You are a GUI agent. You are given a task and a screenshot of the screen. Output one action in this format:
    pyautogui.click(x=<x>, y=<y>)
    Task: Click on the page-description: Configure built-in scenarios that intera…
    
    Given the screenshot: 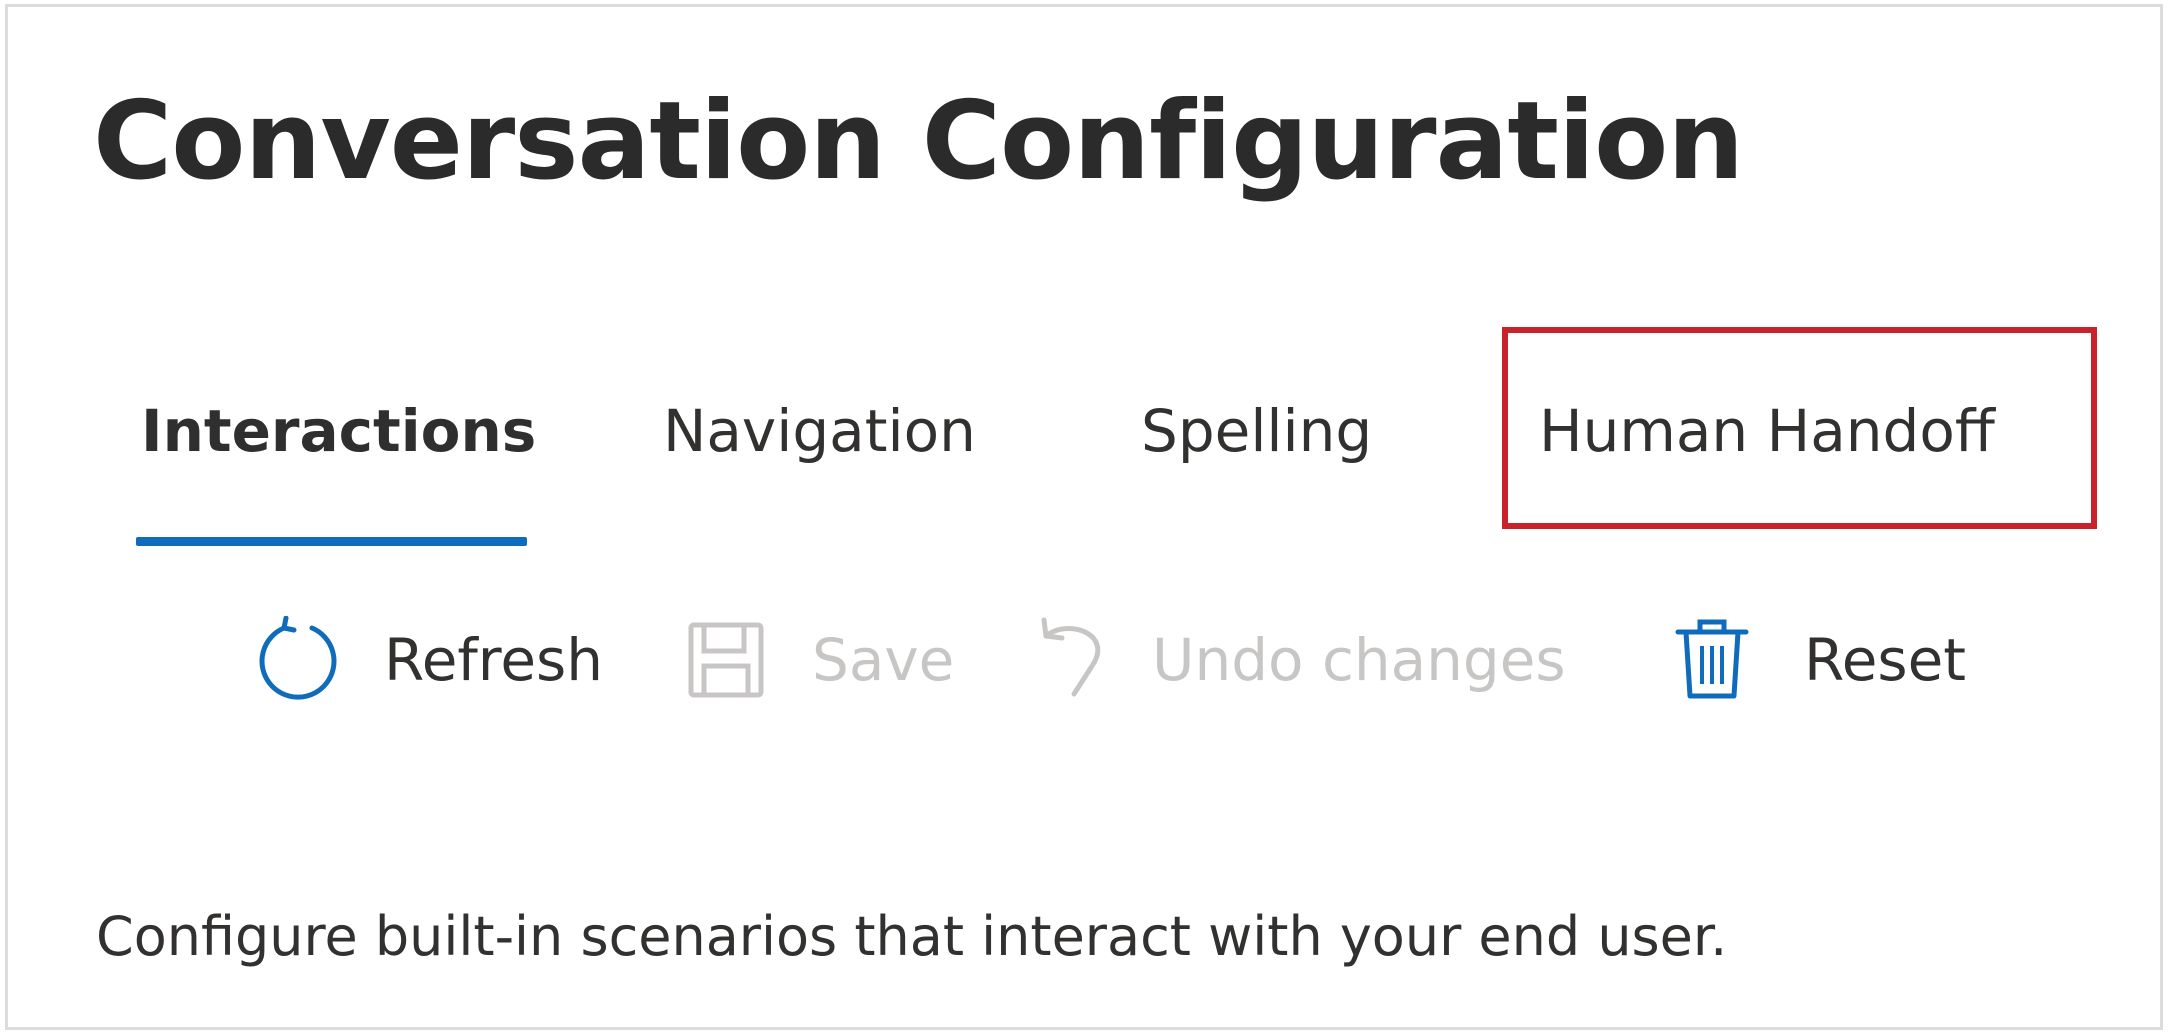 What is the action you would take?
    pyautogui.click(x=912, y=936)
    